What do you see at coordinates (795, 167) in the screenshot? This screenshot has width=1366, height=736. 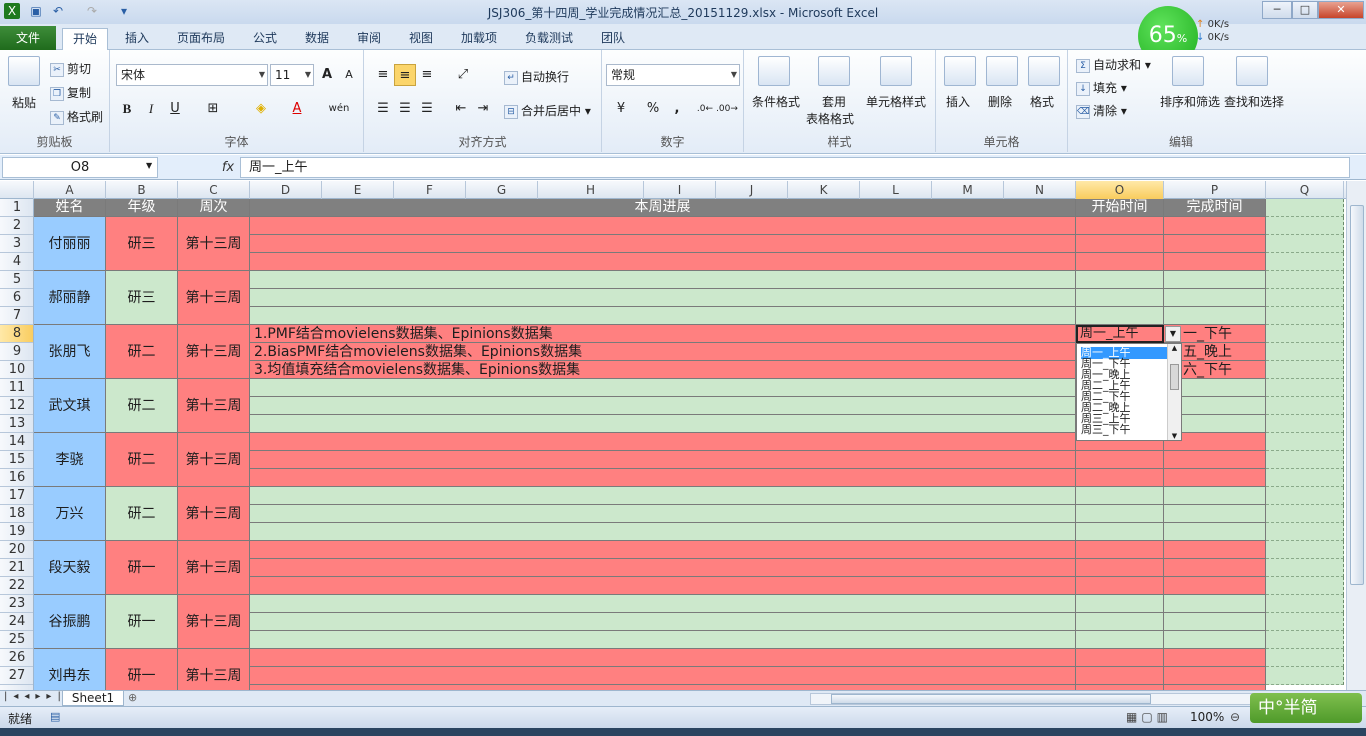 I see `formula-input: 周一_上午` at bounding box center [795, 167].